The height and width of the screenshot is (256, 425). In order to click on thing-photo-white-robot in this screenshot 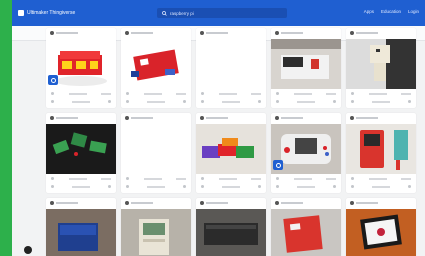, I will do `click(381, 64)`.